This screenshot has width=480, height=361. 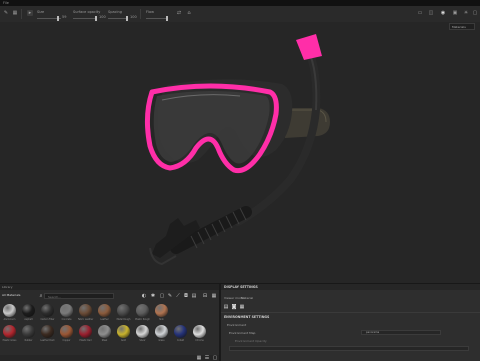 I want to click on square-icon: ▢, so click(x=162, y=296).